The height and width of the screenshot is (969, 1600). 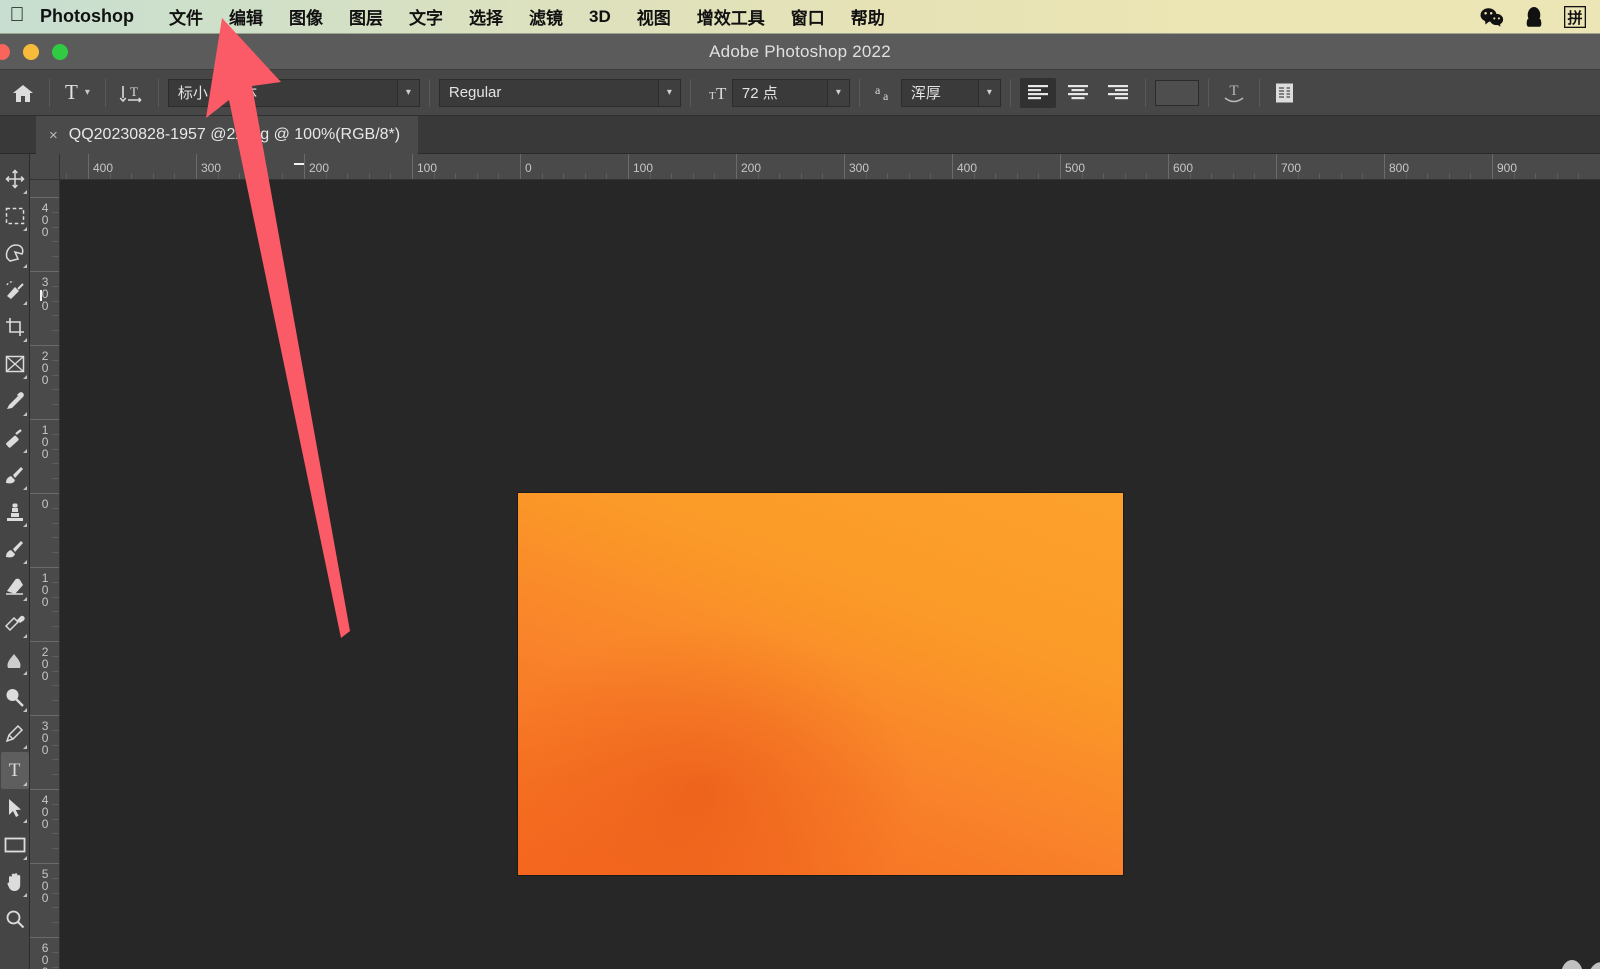 I want to click on menu-item-layer: 图层, so click(x=366, y=17).